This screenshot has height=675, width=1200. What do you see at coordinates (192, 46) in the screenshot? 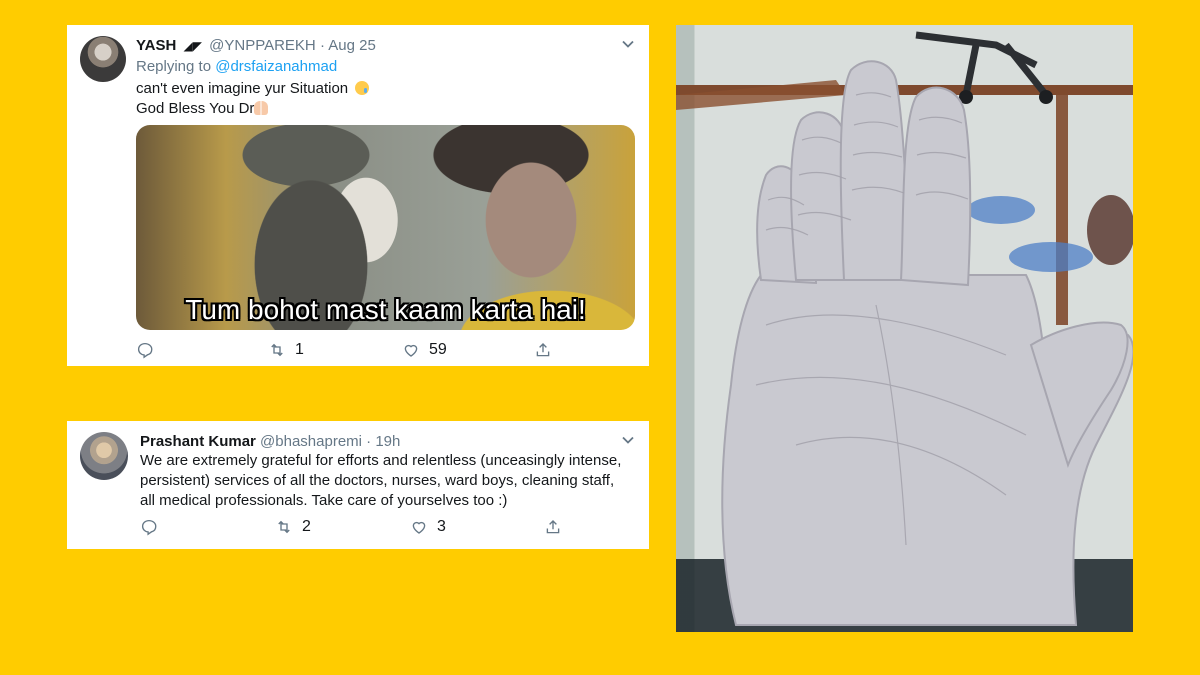
I see `name-glyphs: ◢◤` at bounding box center [192, 46].